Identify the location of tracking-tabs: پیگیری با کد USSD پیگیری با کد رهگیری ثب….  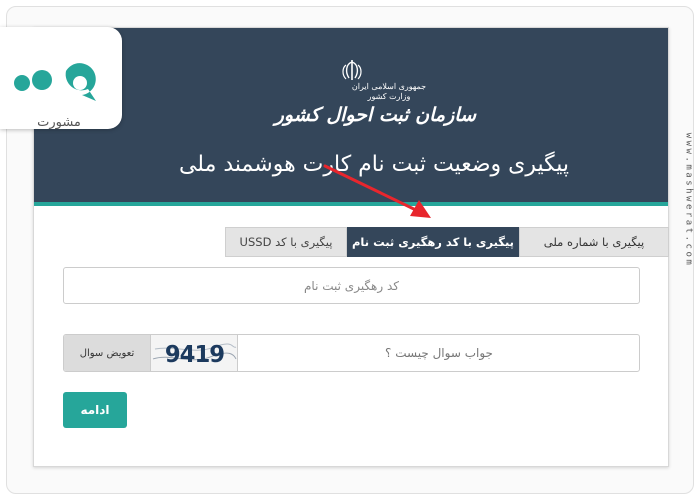
(447, 242).